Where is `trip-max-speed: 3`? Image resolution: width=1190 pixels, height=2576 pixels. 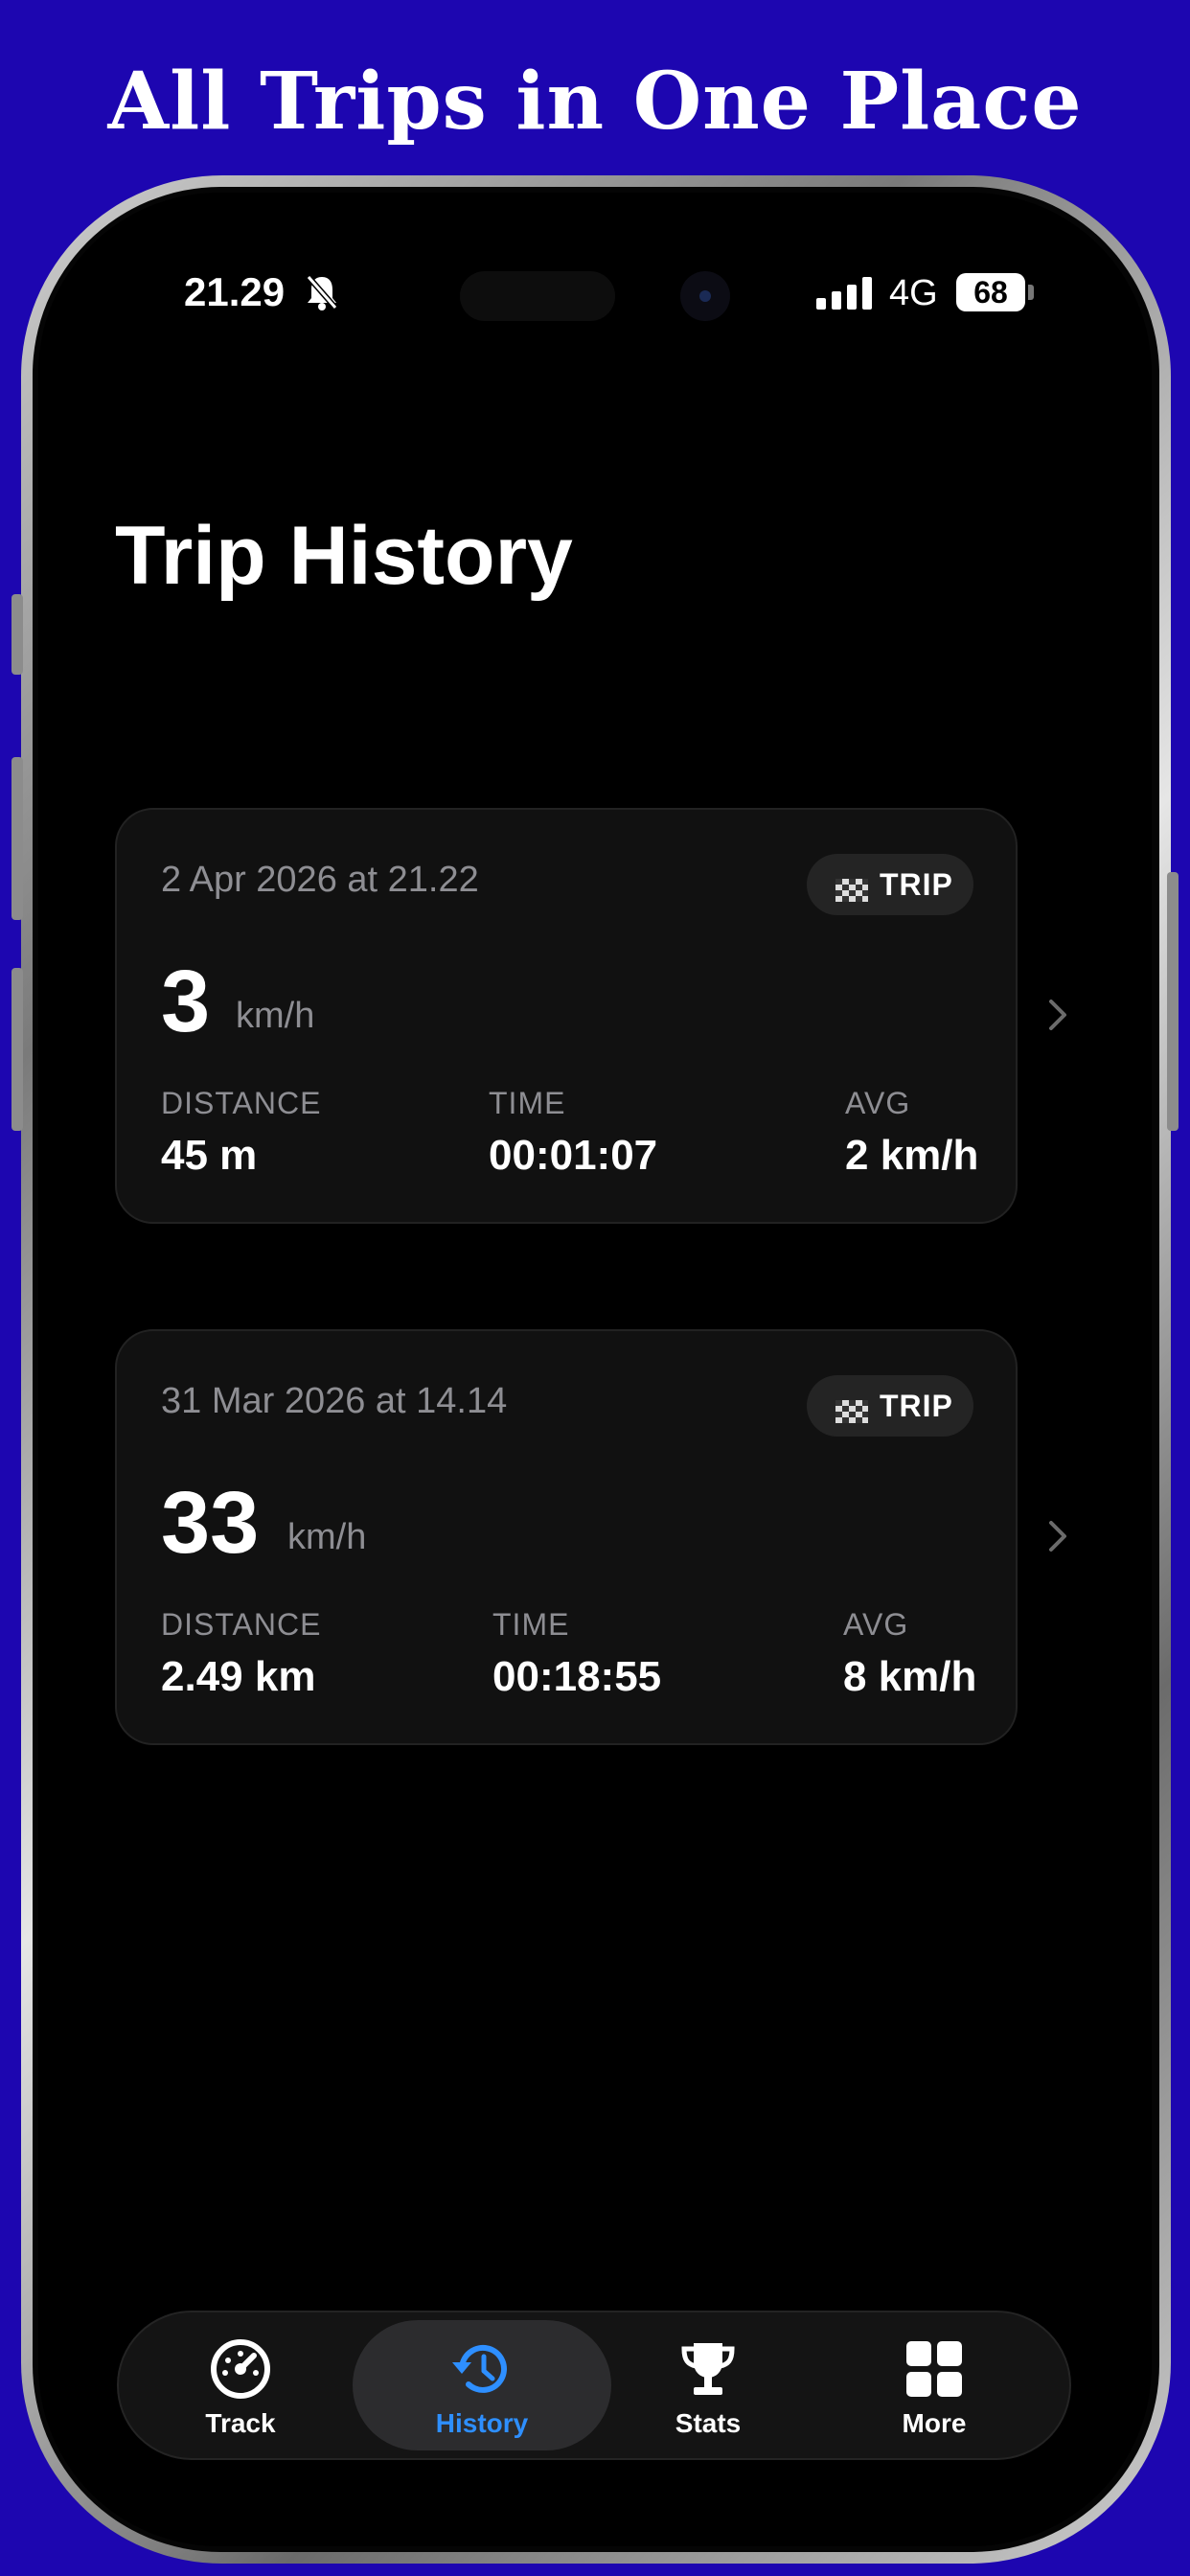
trip-max-speed: 3 is located at coordinates (186, 1001).